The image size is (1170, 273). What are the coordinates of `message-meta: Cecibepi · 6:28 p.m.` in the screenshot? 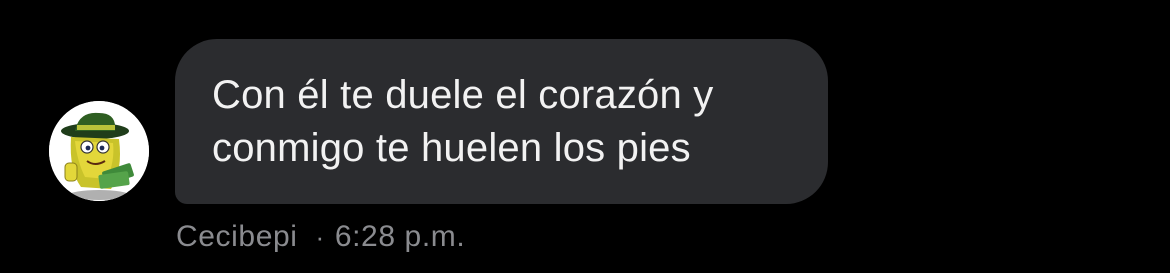 It's located at (320, 237).